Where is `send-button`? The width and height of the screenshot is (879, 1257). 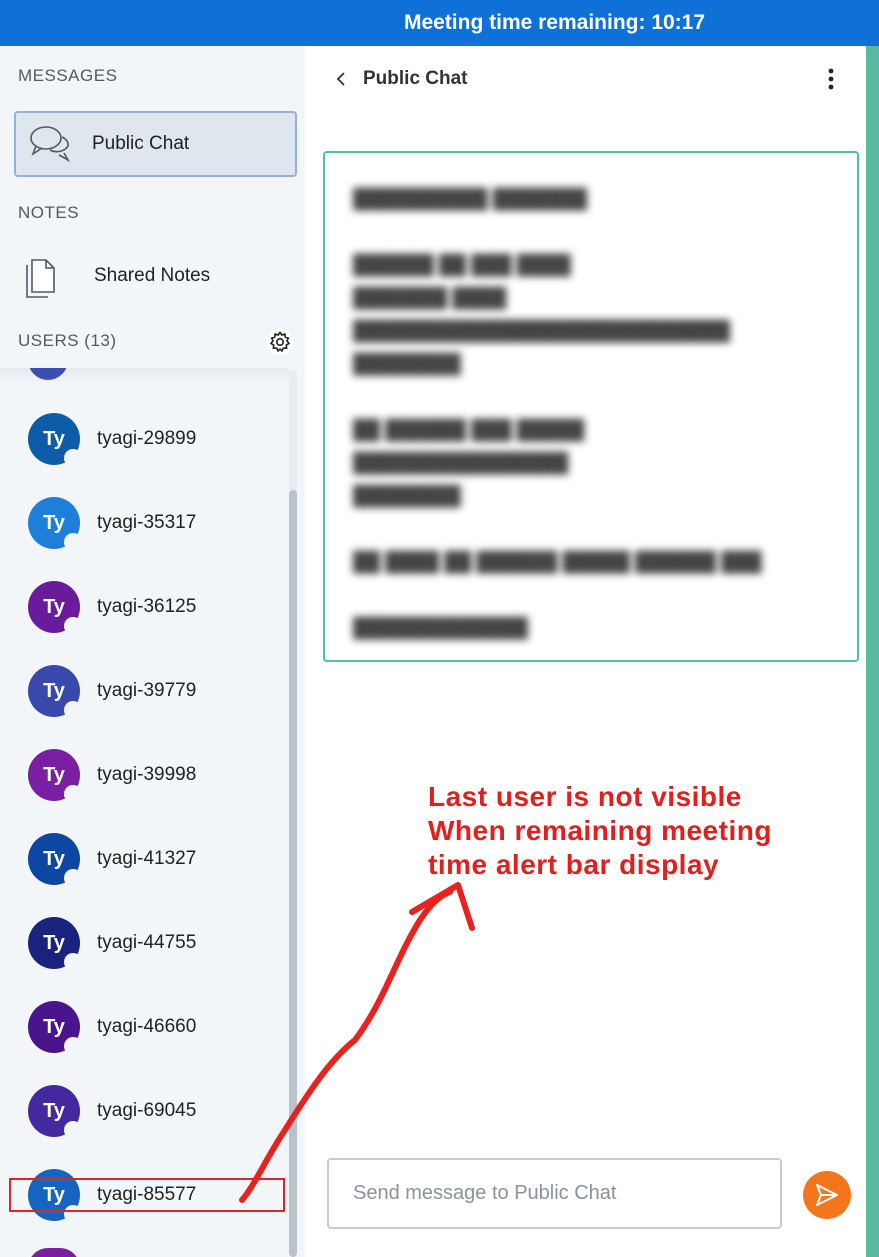
send-button is located at coordinates (827, 1195).